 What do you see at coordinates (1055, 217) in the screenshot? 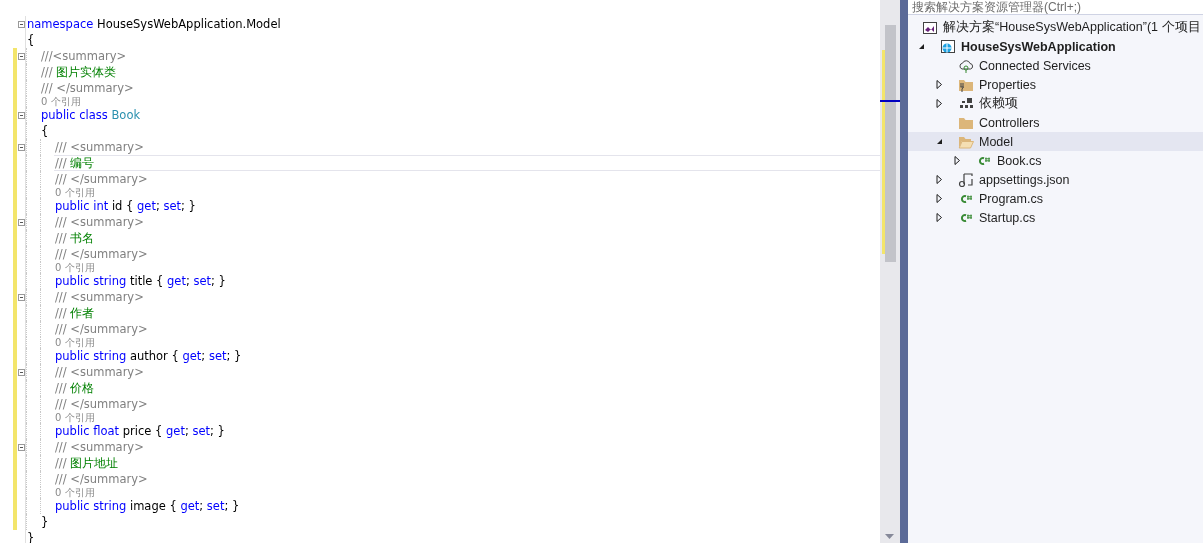
I see `tree-item: Startup.cs` at bounding box center [1055, 217].